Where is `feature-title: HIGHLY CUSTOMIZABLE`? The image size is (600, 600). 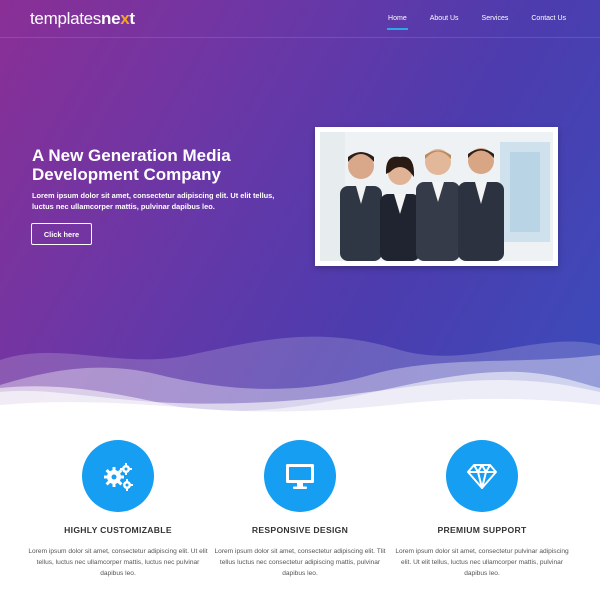
feature-title: HIGHLY CUSTOMIZABLE is located at coordinates (118, 530).